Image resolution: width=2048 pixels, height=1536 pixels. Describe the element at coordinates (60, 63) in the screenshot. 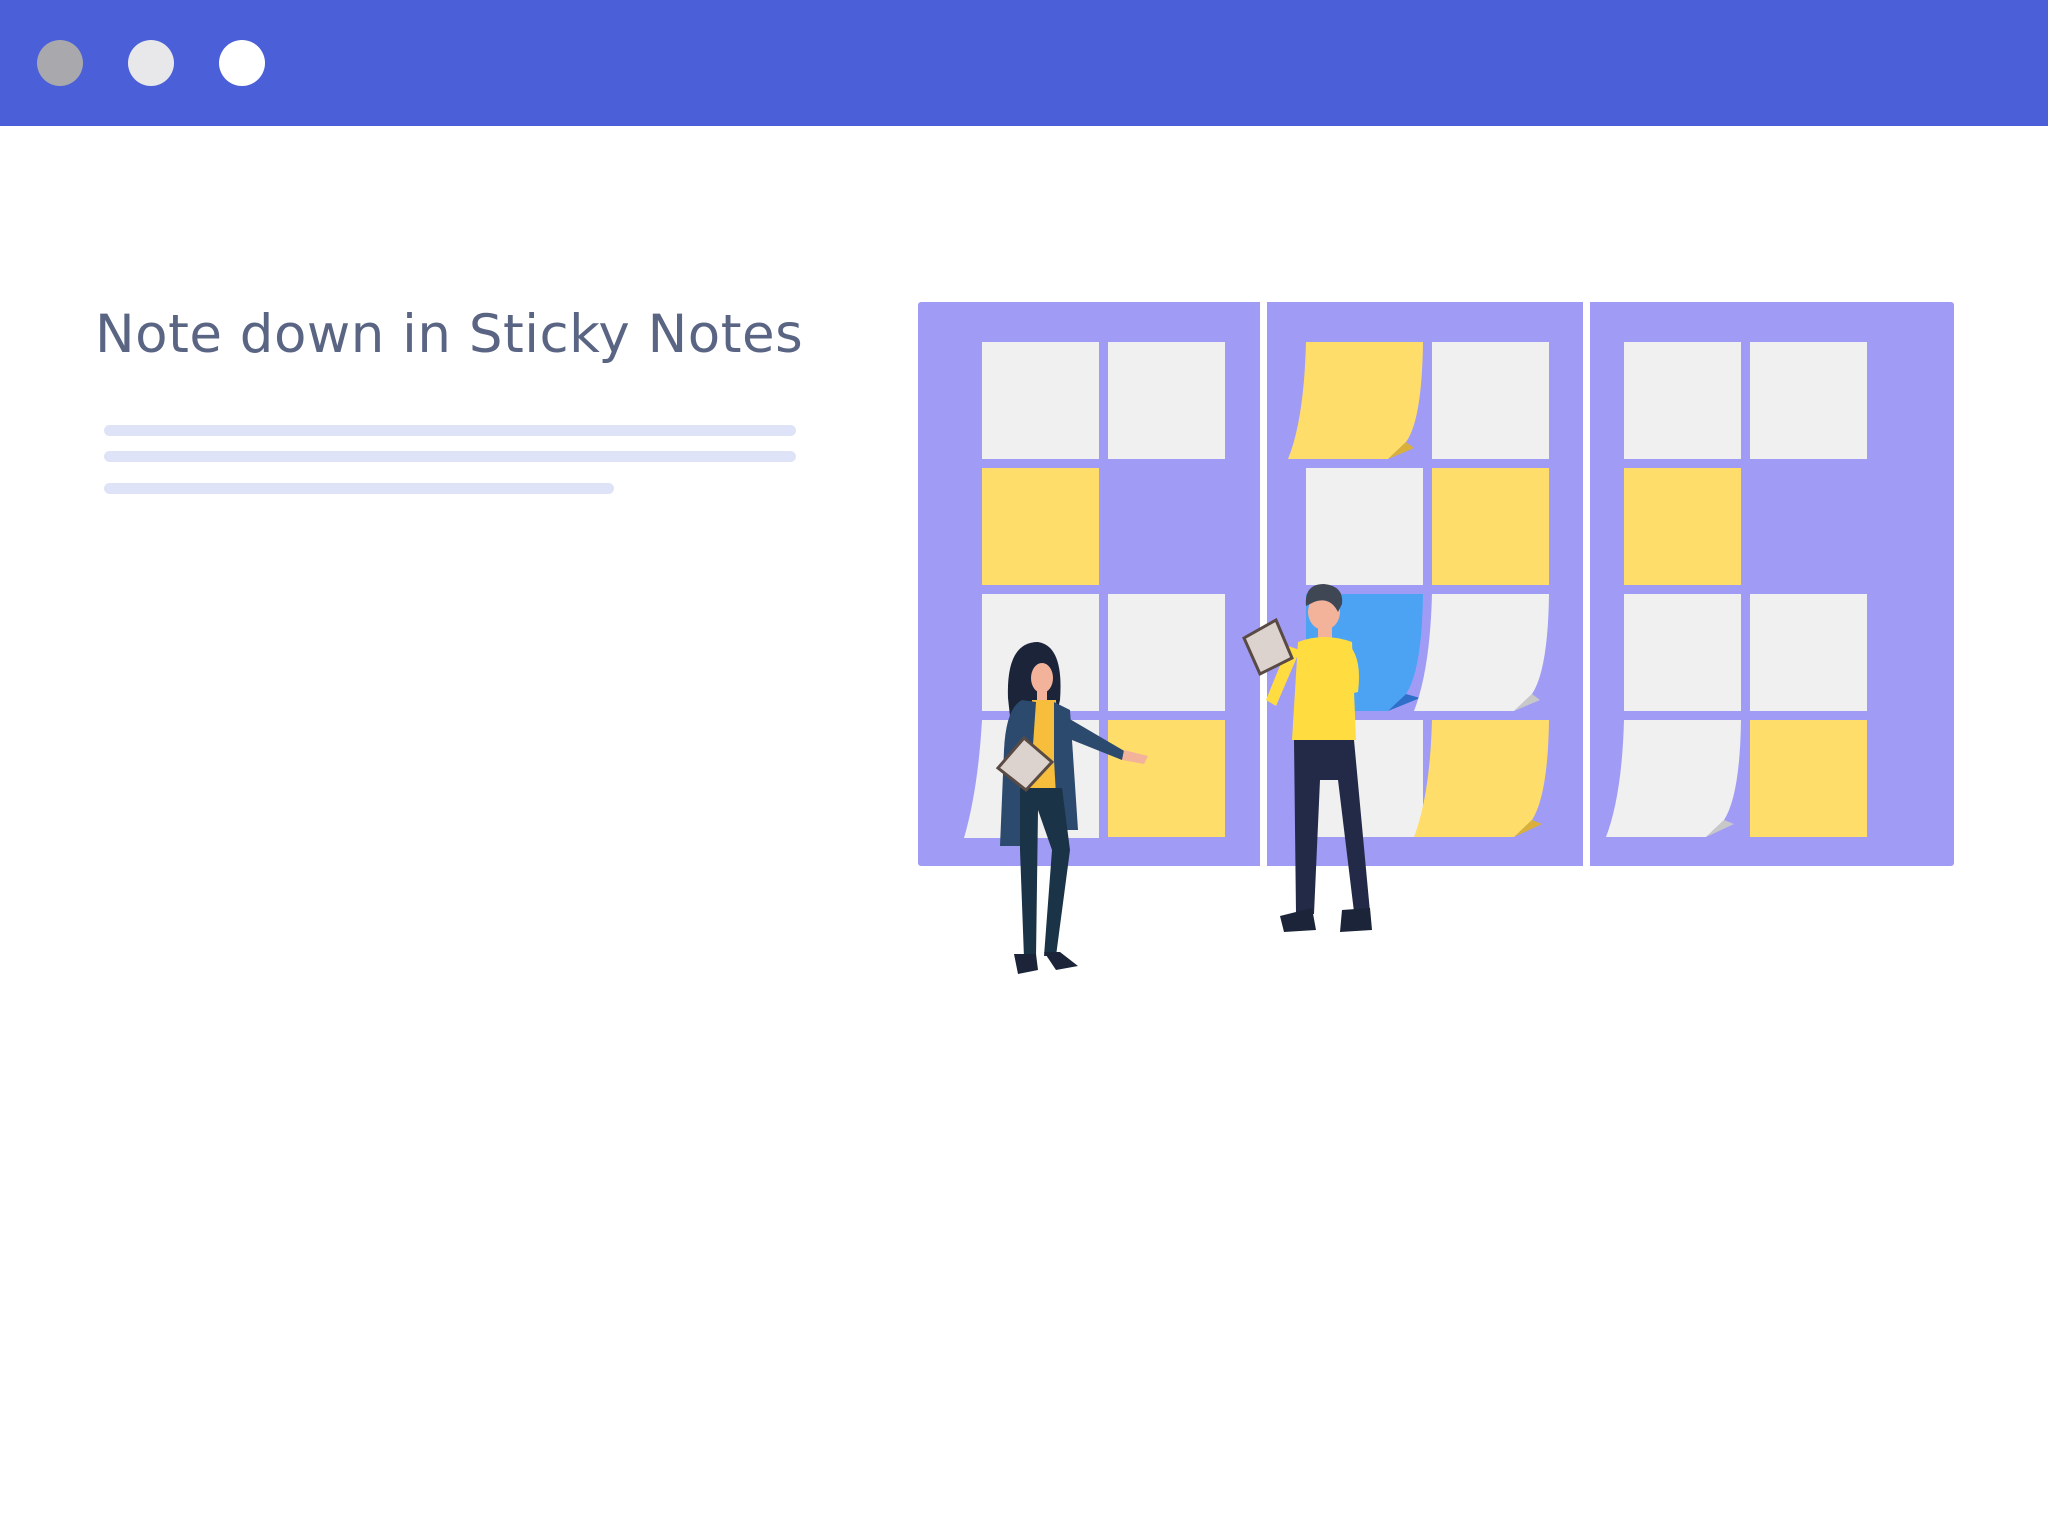

I see `window-close-button` at that location.